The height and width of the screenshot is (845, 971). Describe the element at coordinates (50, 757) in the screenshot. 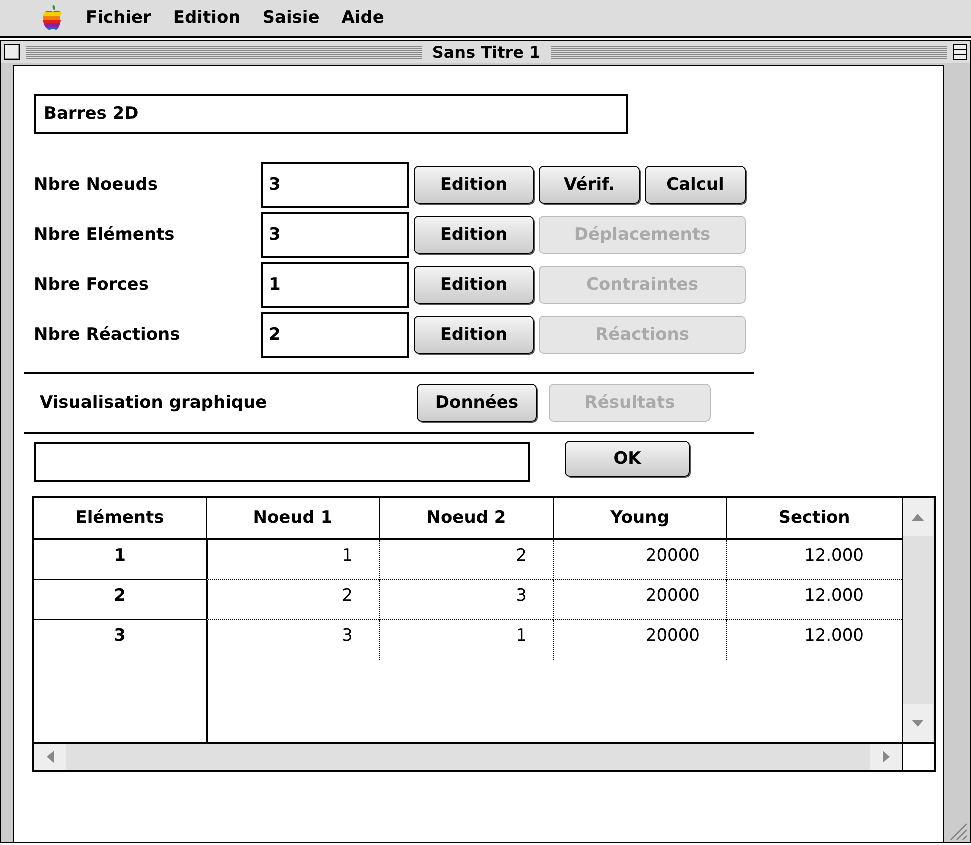

I see `scroll-left-icon` at that location.